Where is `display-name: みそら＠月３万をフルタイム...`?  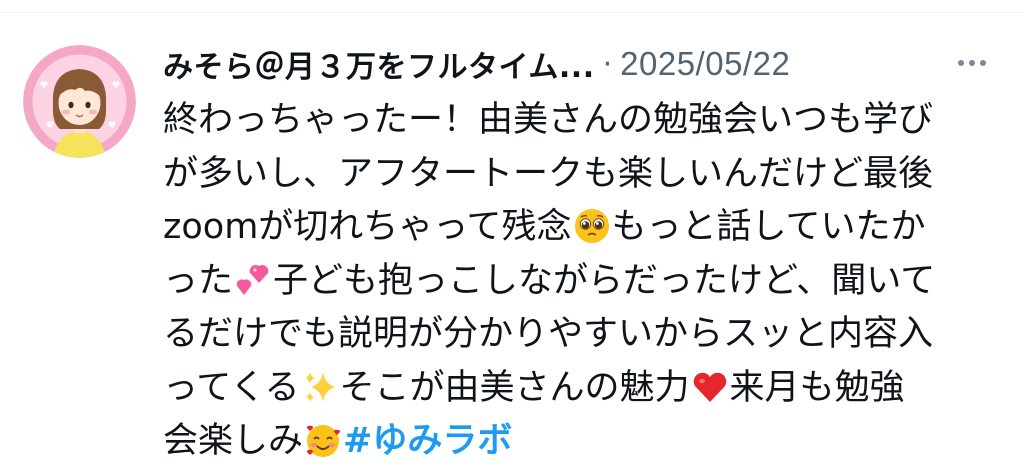
display-name: みそら＠月３万をフルタイム... is located at coordinates (379, 64).